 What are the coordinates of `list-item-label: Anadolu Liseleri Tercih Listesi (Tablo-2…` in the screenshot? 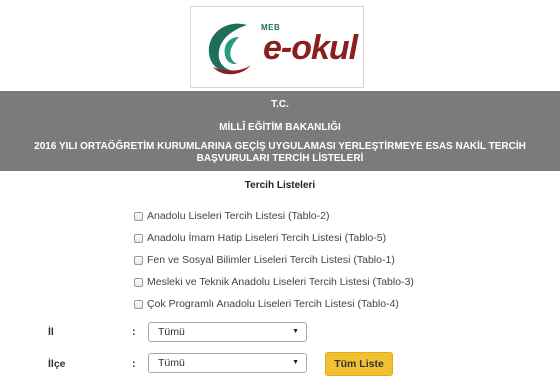 It's located at (238, 216).